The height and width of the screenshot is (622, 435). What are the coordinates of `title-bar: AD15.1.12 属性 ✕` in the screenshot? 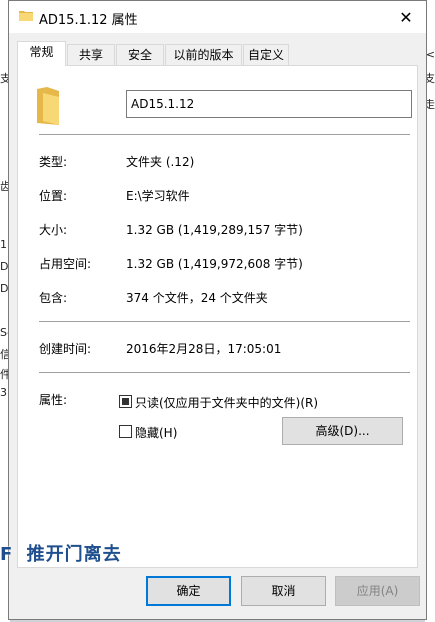 It's located at (217, 17).